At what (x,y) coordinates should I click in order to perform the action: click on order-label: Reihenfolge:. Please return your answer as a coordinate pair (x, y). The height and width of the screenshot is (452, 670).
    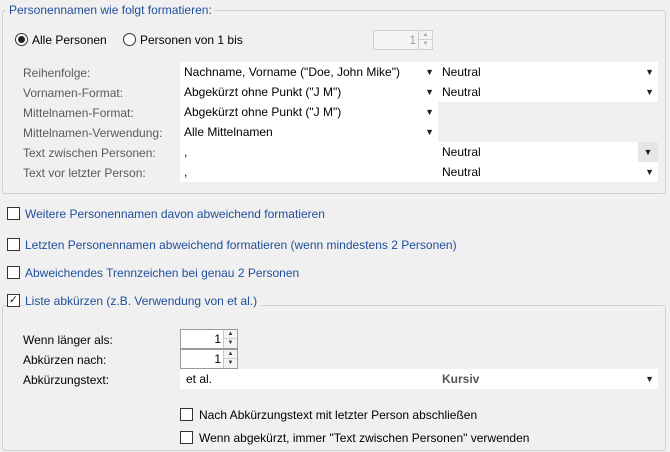
    Looking at the image, I should click on (57, 73).